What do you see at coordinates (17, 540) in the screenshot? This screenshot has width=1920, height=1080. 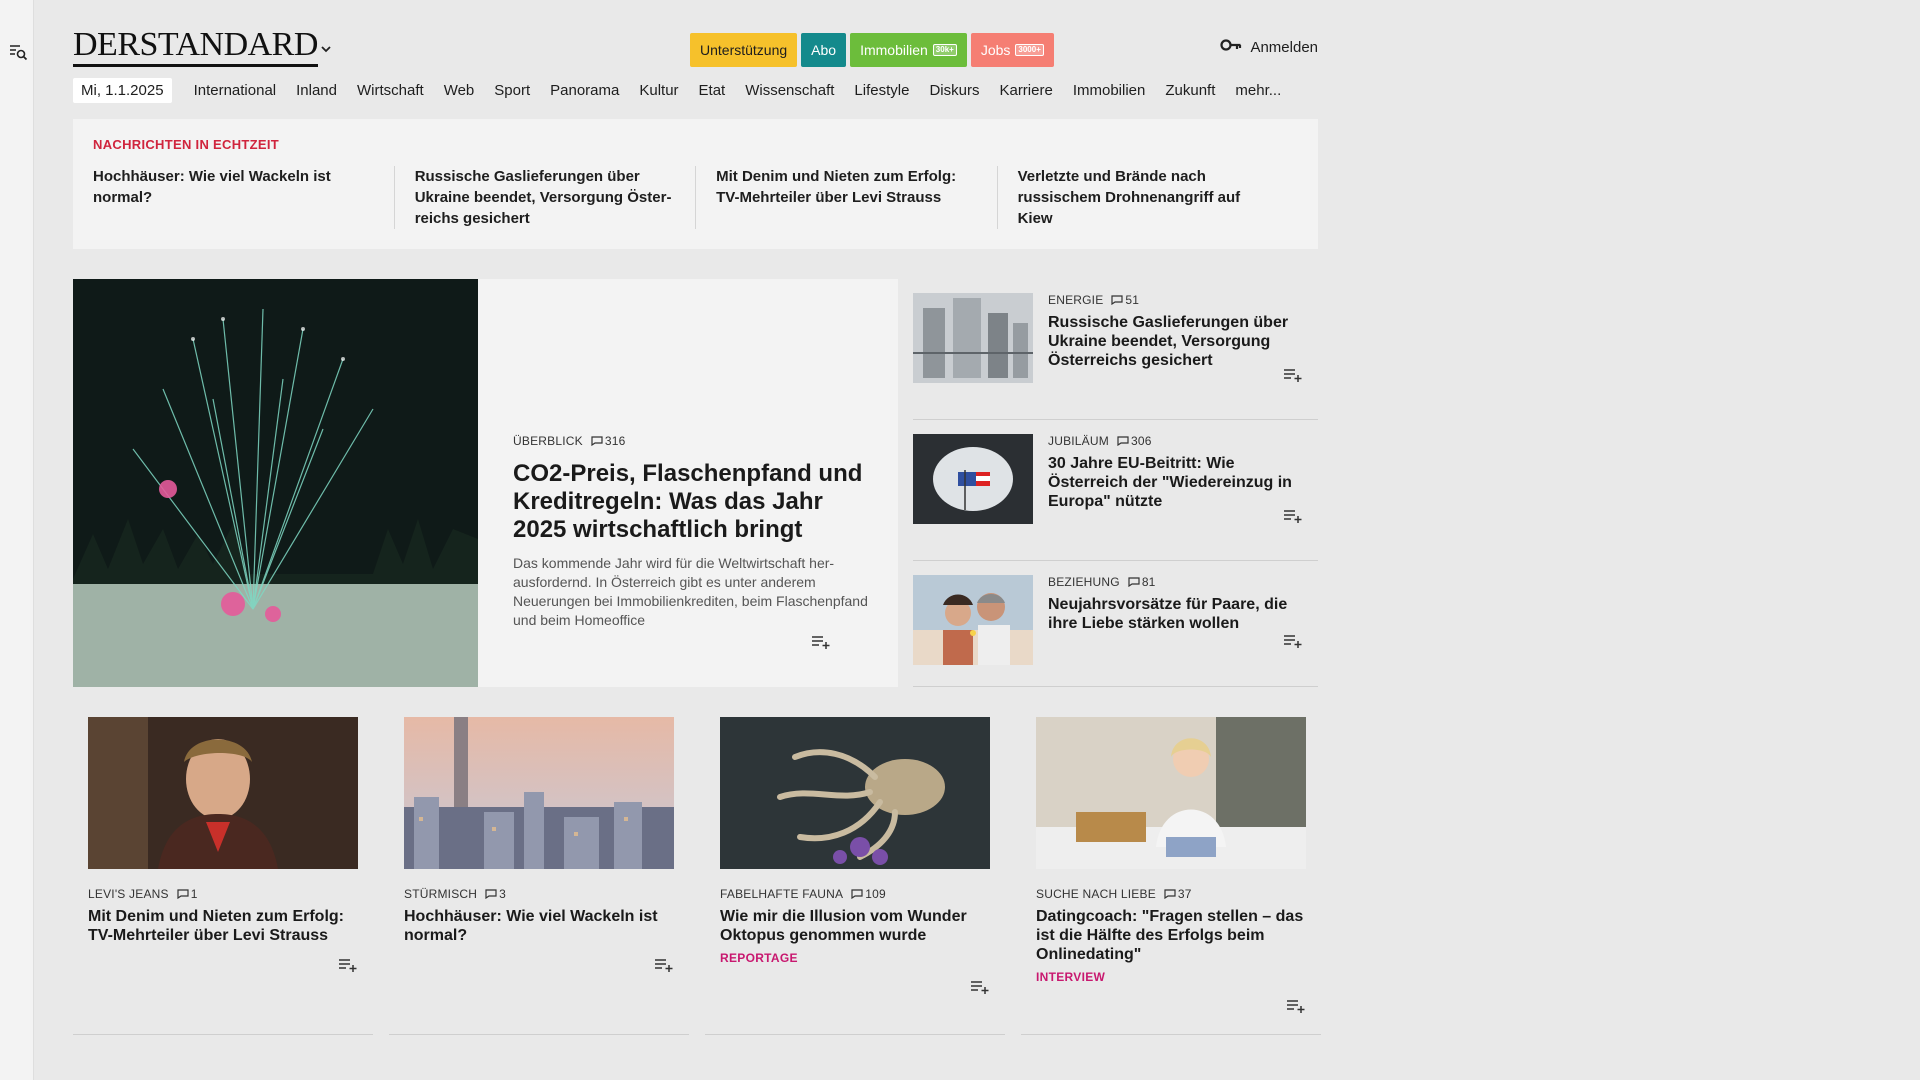 I see `left-rail` at bounding box center [17, 540].